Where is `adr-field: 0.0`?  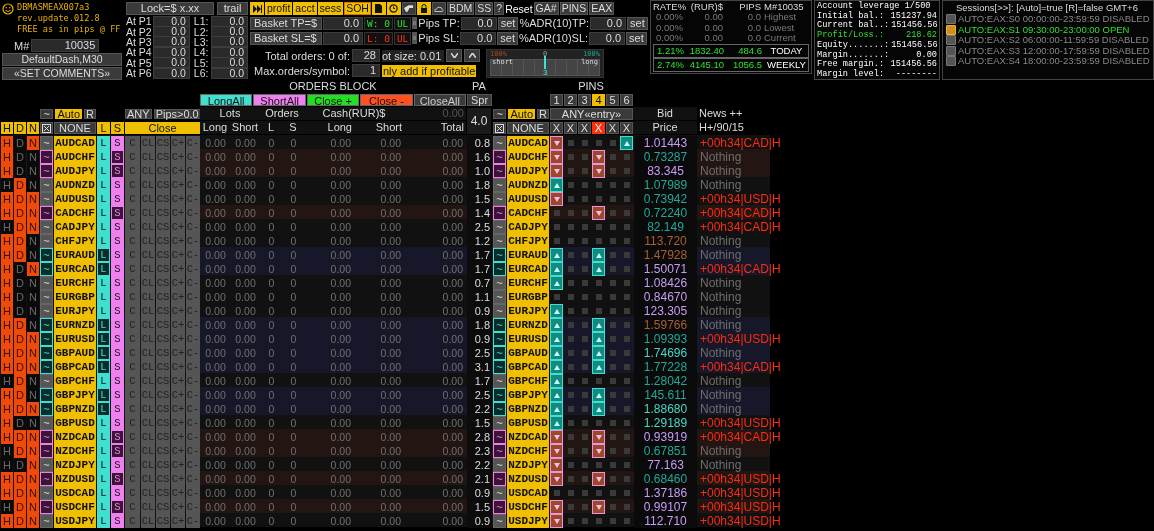 adr-field: 0.0 is located at coordinates (607, 38).